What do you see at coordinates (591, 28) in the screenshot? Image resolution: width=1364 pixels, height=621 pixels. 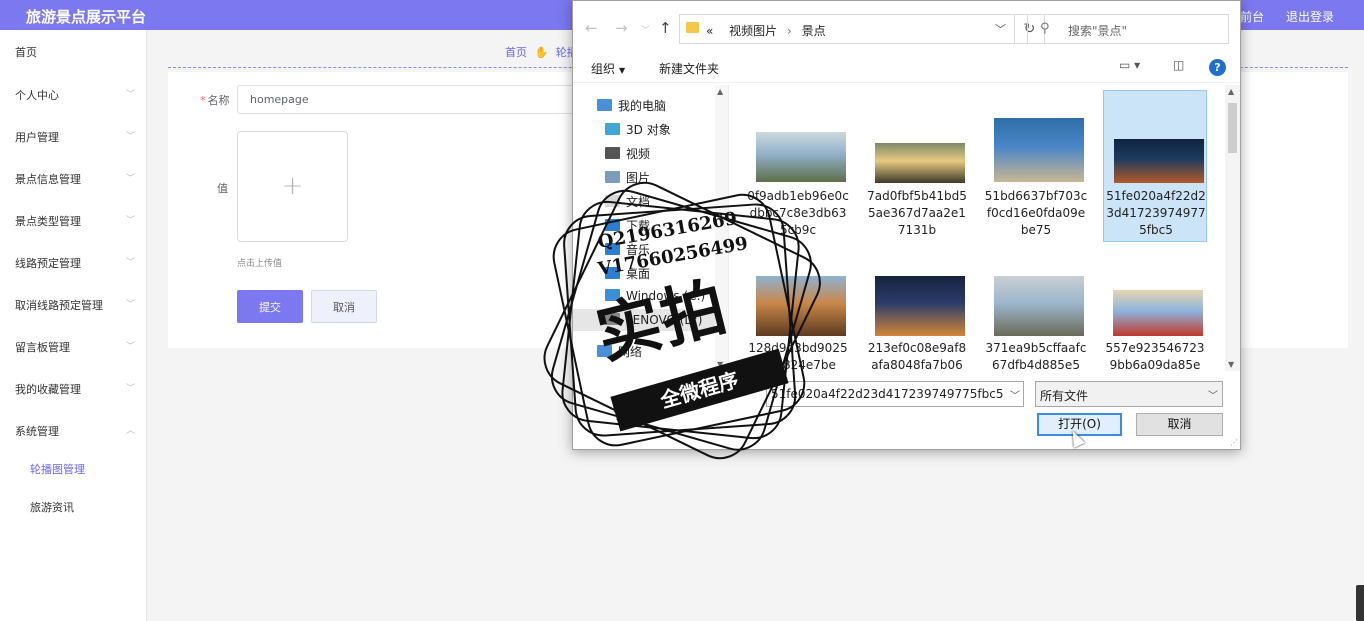 I see `back-arrow-icon: ←` at bounding box center [591, 28].